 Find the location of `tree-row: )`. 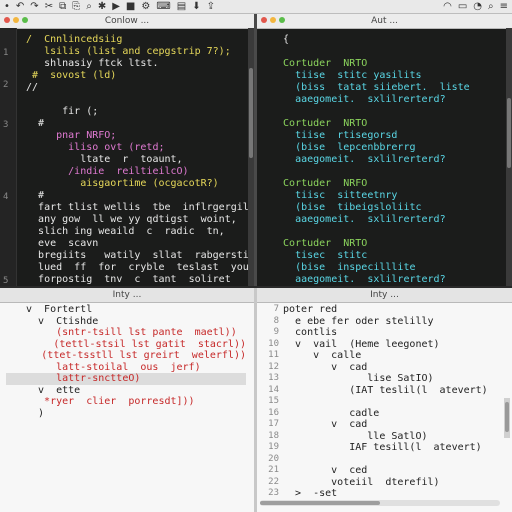

tree-row: ) is located at coordinates (126, 414).